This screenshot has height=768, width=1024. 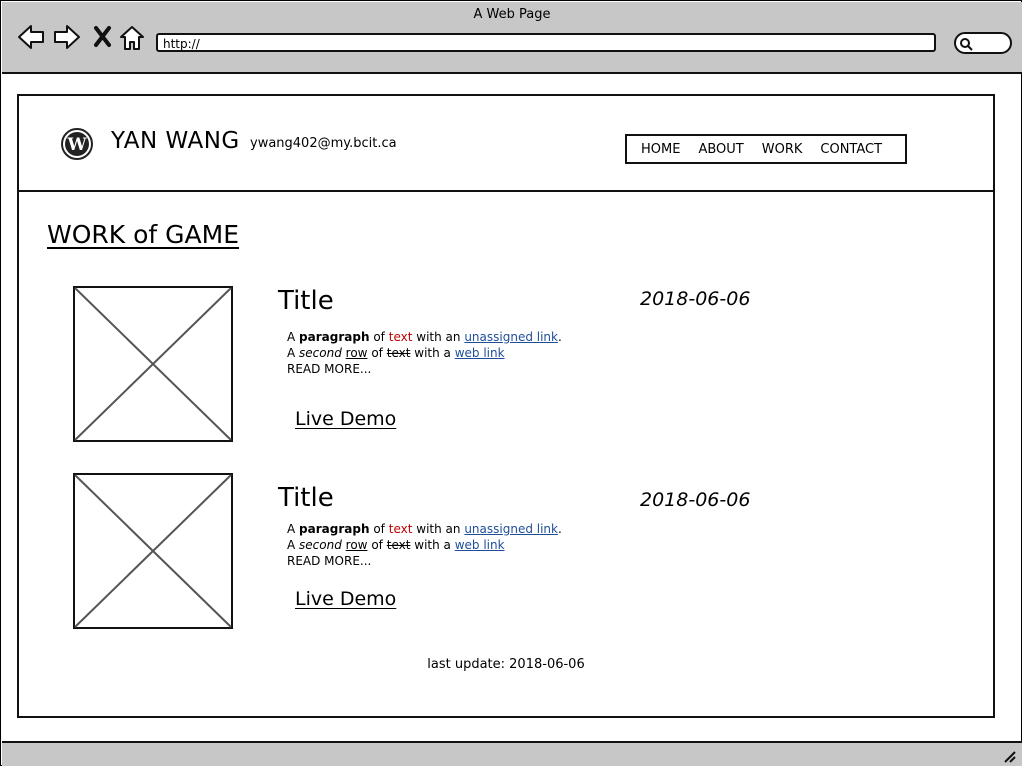 I want to click on search-icon, so click(x=966, y=44).